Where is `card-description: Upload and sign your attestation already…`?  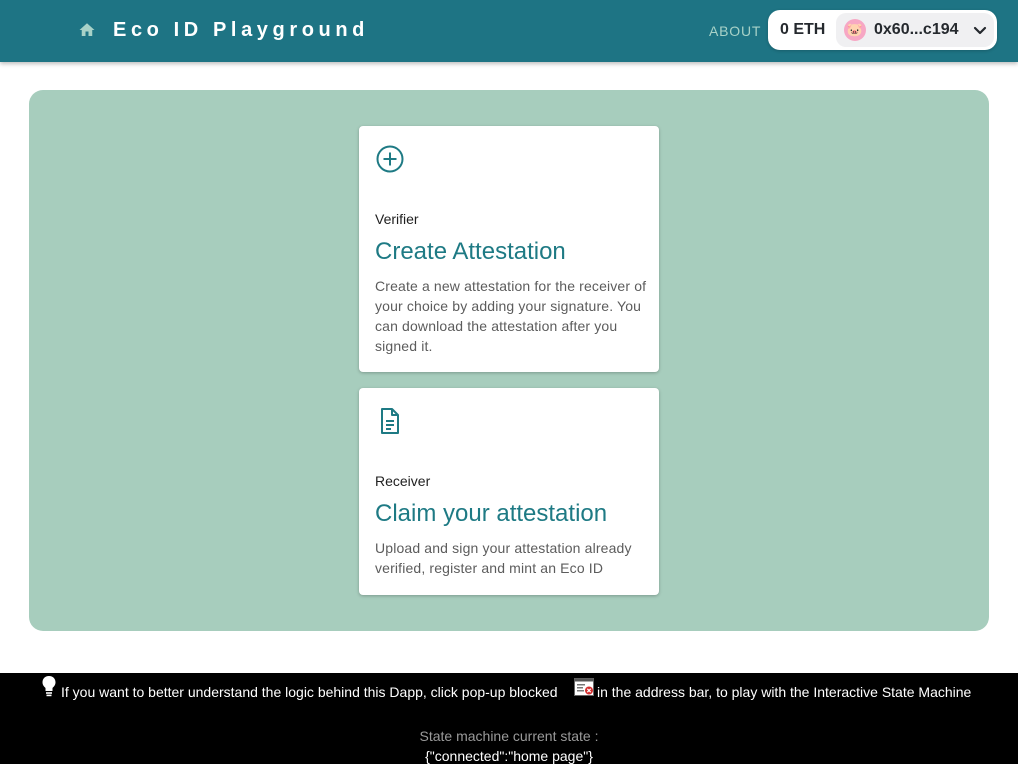 card-description: Upload and sign your attestation already… is located at coordinates (503, 558).